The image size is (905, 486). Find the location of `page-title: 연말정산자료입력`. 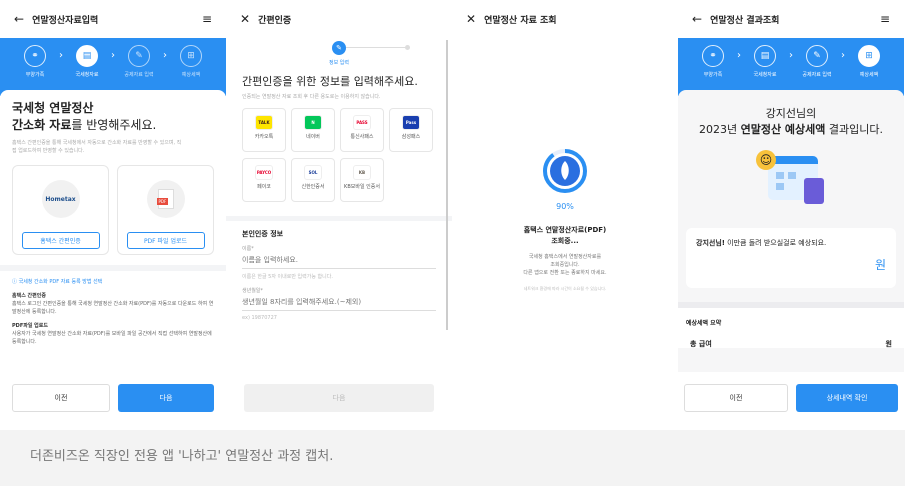

page-title: 연말정산자료입력 is located at coordinates (65, 20).